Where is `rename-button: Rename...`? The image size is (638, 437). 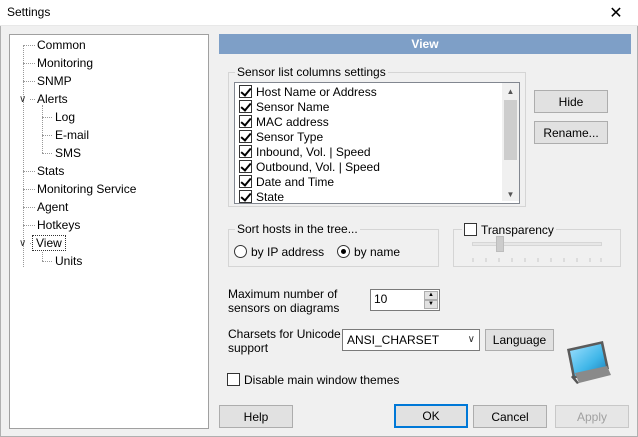 rename-button: Rename... is located at coordinates (571, 132).